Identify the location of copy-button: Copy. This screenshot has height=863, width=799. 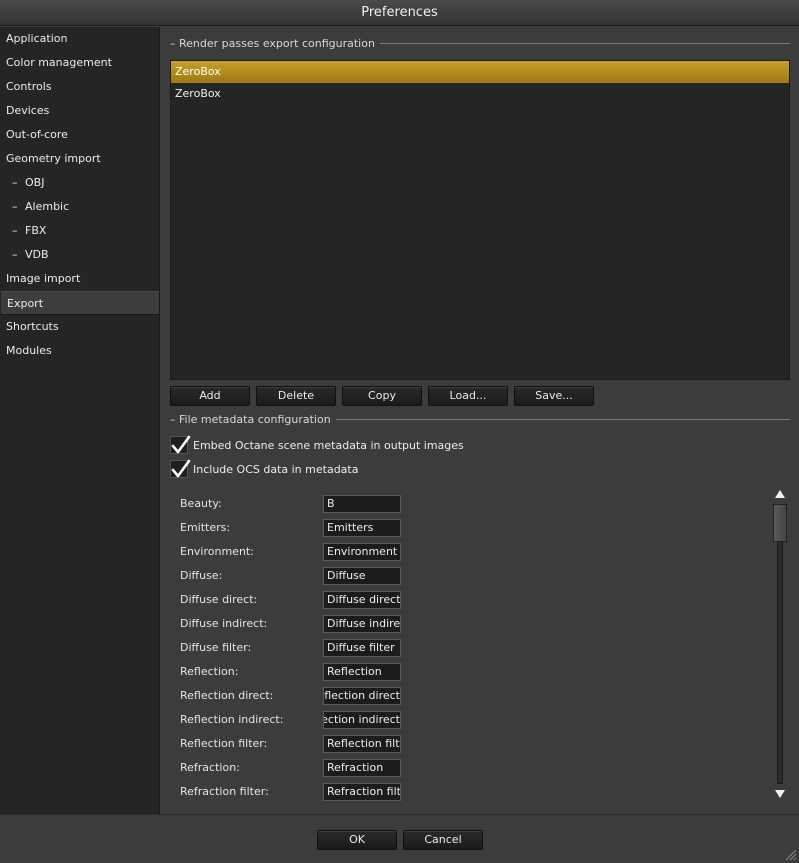
(382, 396).